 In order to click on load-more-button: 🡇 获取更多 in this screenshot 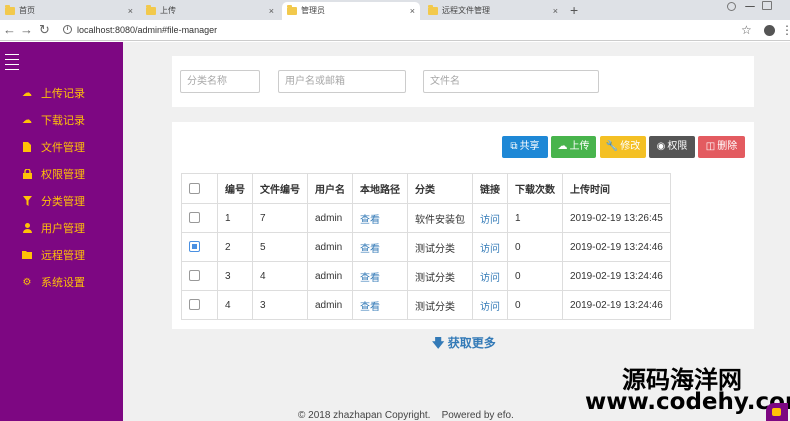, I will do `click(464, 343)`.